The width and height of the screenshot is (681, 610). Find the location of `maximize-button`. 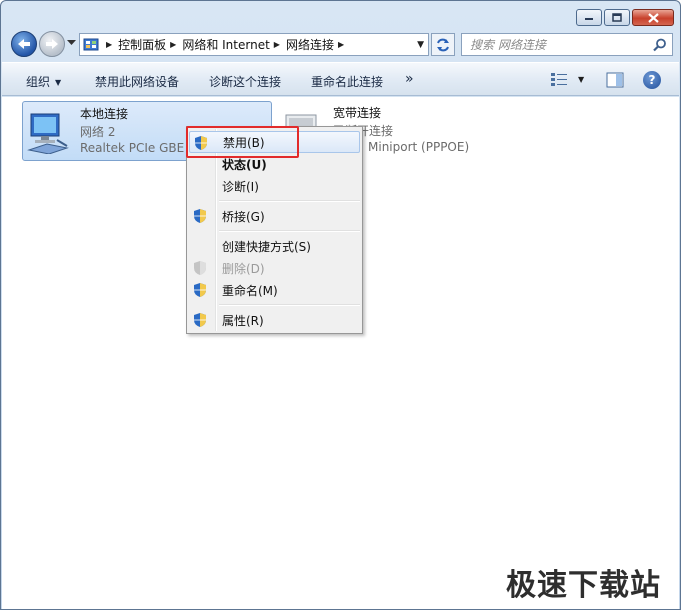

maximize-button is located at coordinates (617, 17).